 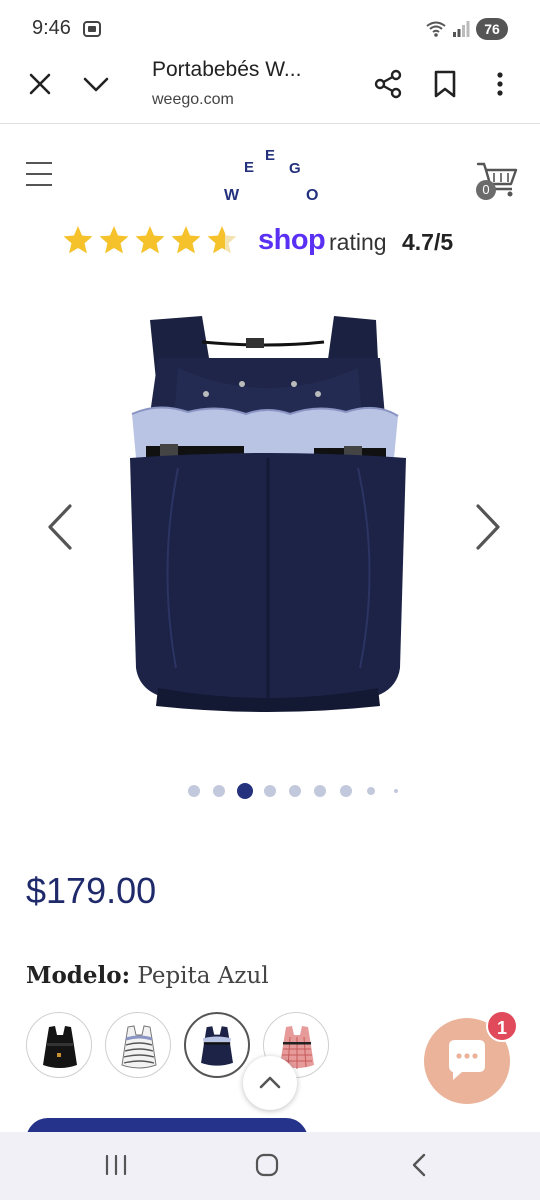 What do you see at coordinates (492, 29) in the screenshot?
I see `battery-indicator: 76` at bounding box center [492, 29].